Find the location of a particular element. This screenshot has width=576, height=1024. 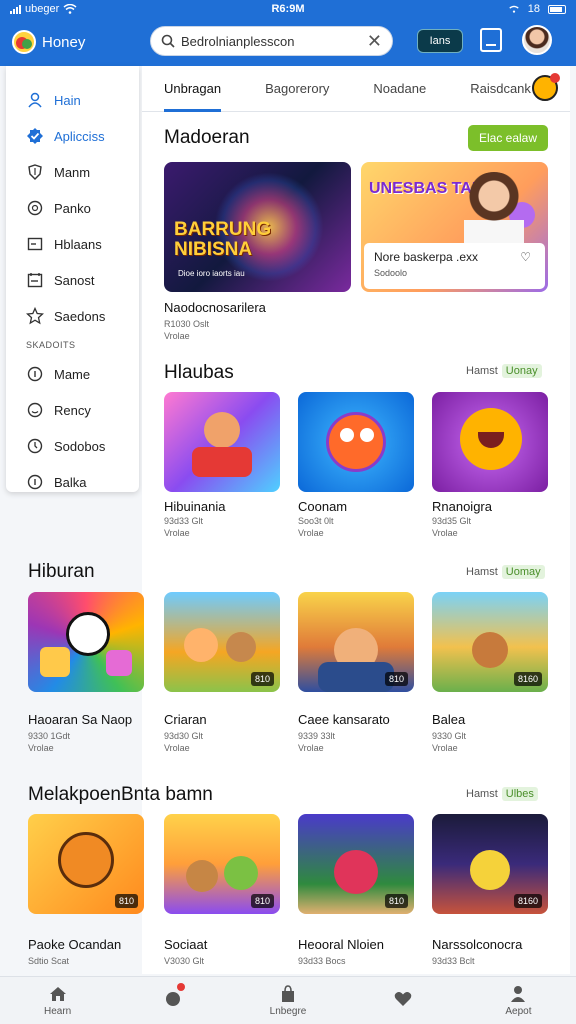

status-time: R6:9M is located at coordinates (288, 9).